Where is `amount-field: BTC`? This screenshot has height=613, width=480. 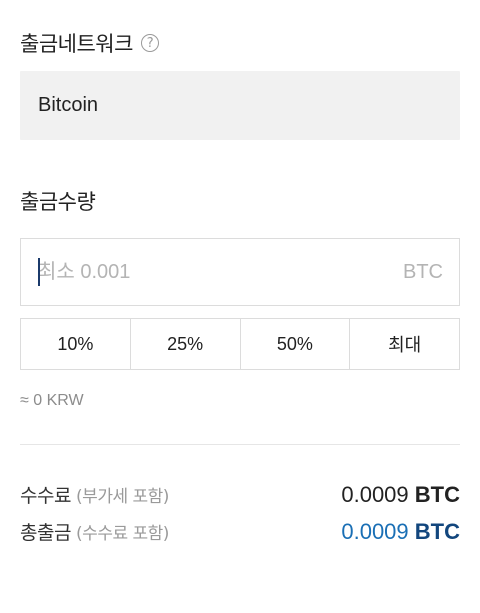 amount-field: BTC is located at coordinates (240, 272).